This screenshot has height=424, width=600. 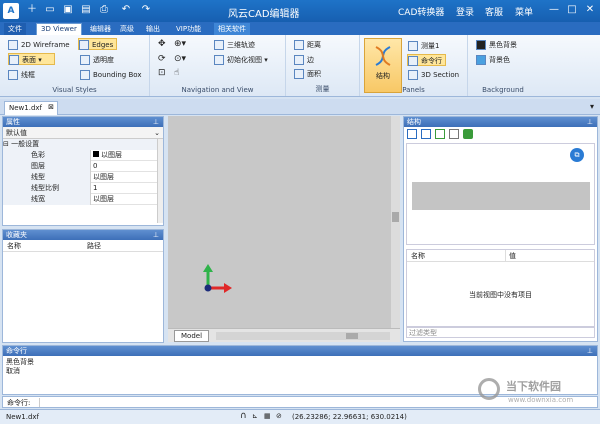 What do you see at coordinates (524, 11) in the screenshot?
I see `menu-main: 菜单` at bounding box center [524, 11].